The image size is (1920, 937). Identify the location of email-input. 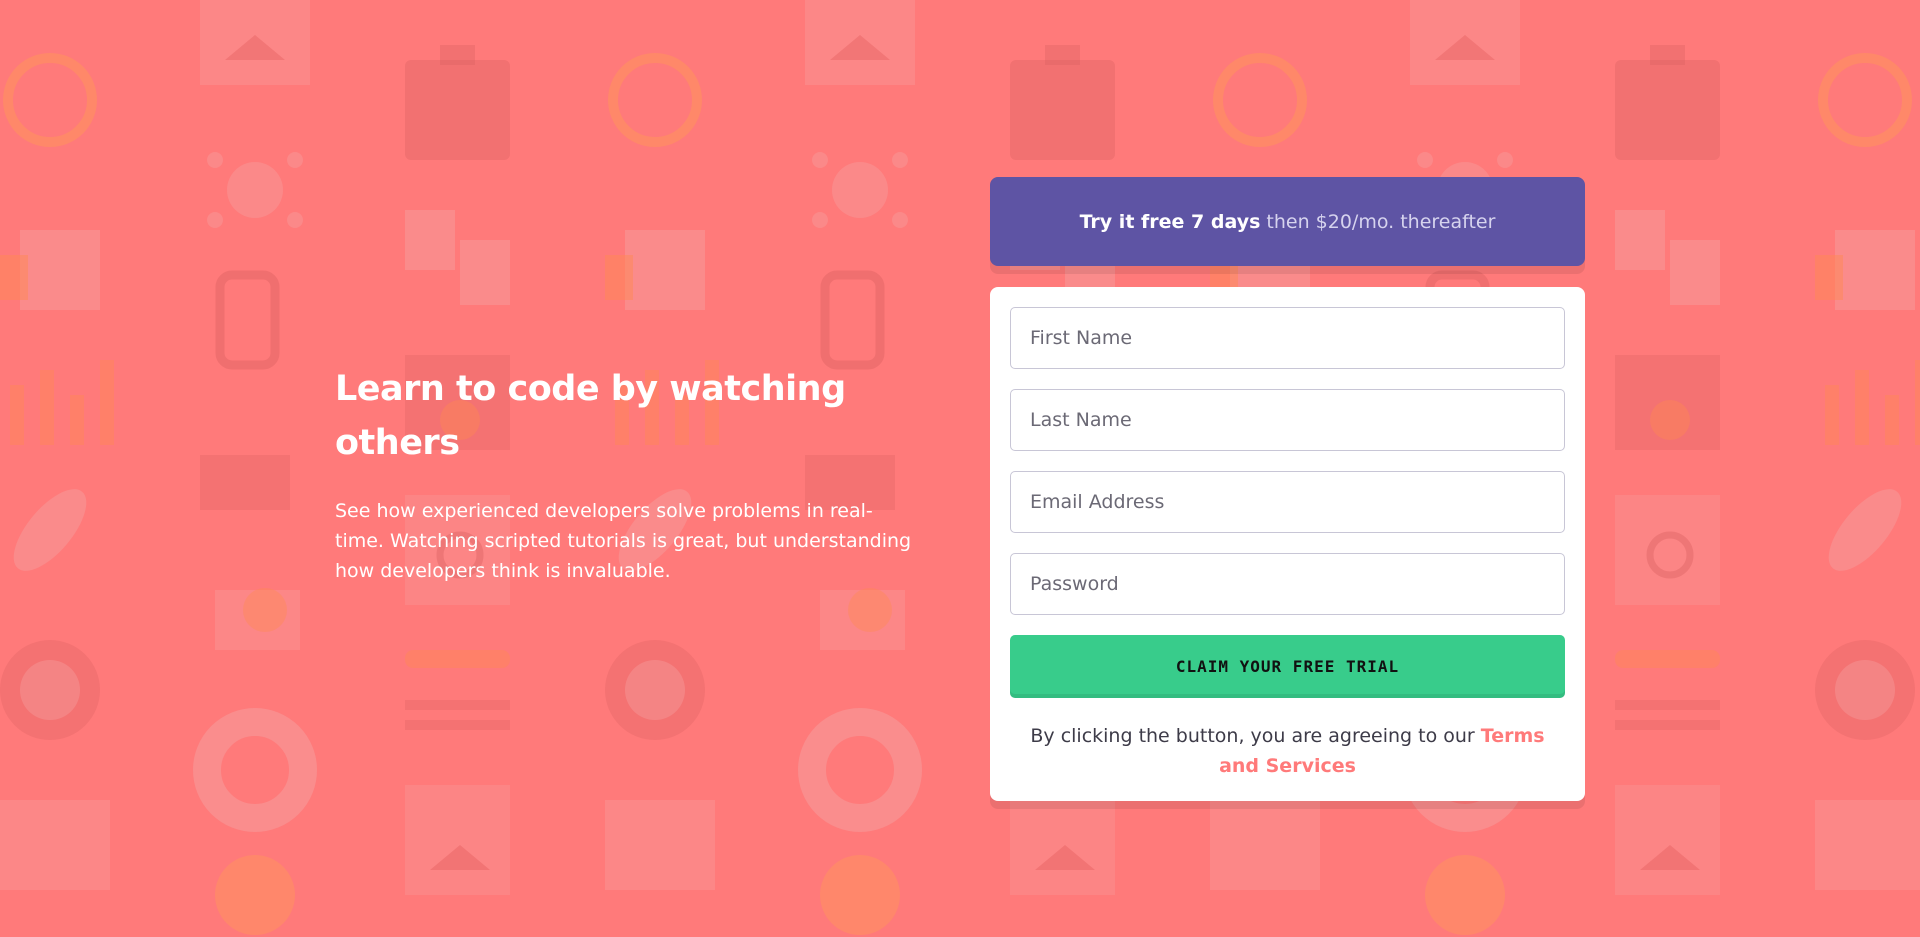
(1287, 502).